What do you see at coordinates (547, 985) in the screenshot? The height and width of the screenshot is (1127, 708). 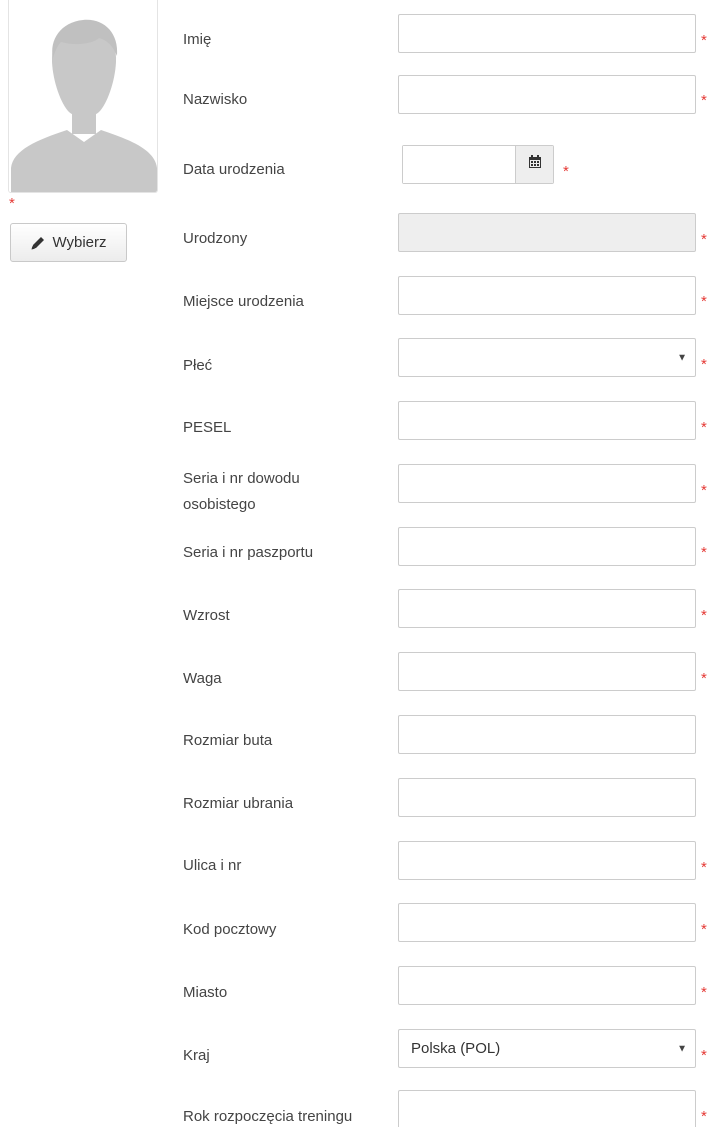 I see `city-input` at bounding box center [547, 985].